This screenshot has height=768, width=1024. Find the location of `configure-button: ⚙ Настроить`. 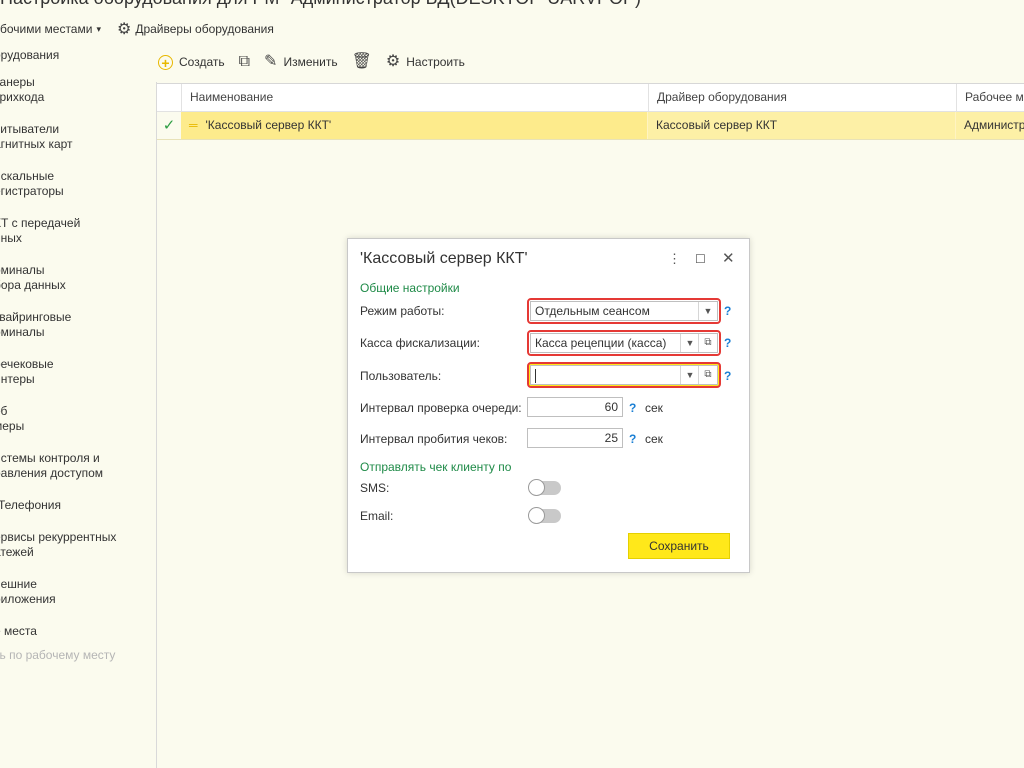

configure-button: ⚙ Настроить is located at coordinates (425, 62).